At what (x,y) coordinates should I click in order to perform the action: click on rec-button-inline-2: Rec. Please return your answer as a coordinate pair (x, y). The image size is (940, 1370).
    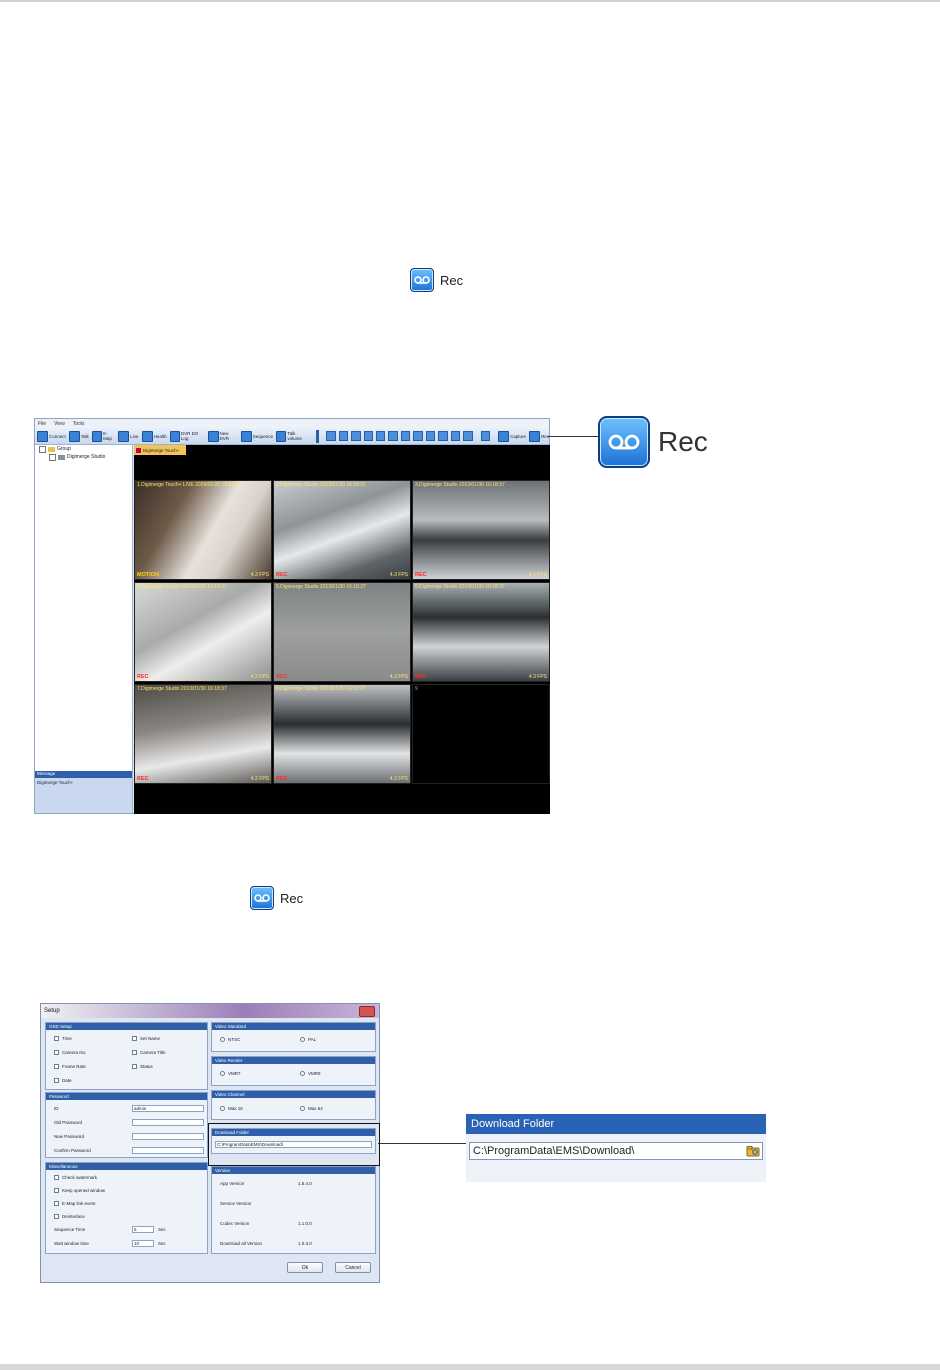
    Looking at the image, I should click on (276, 898).